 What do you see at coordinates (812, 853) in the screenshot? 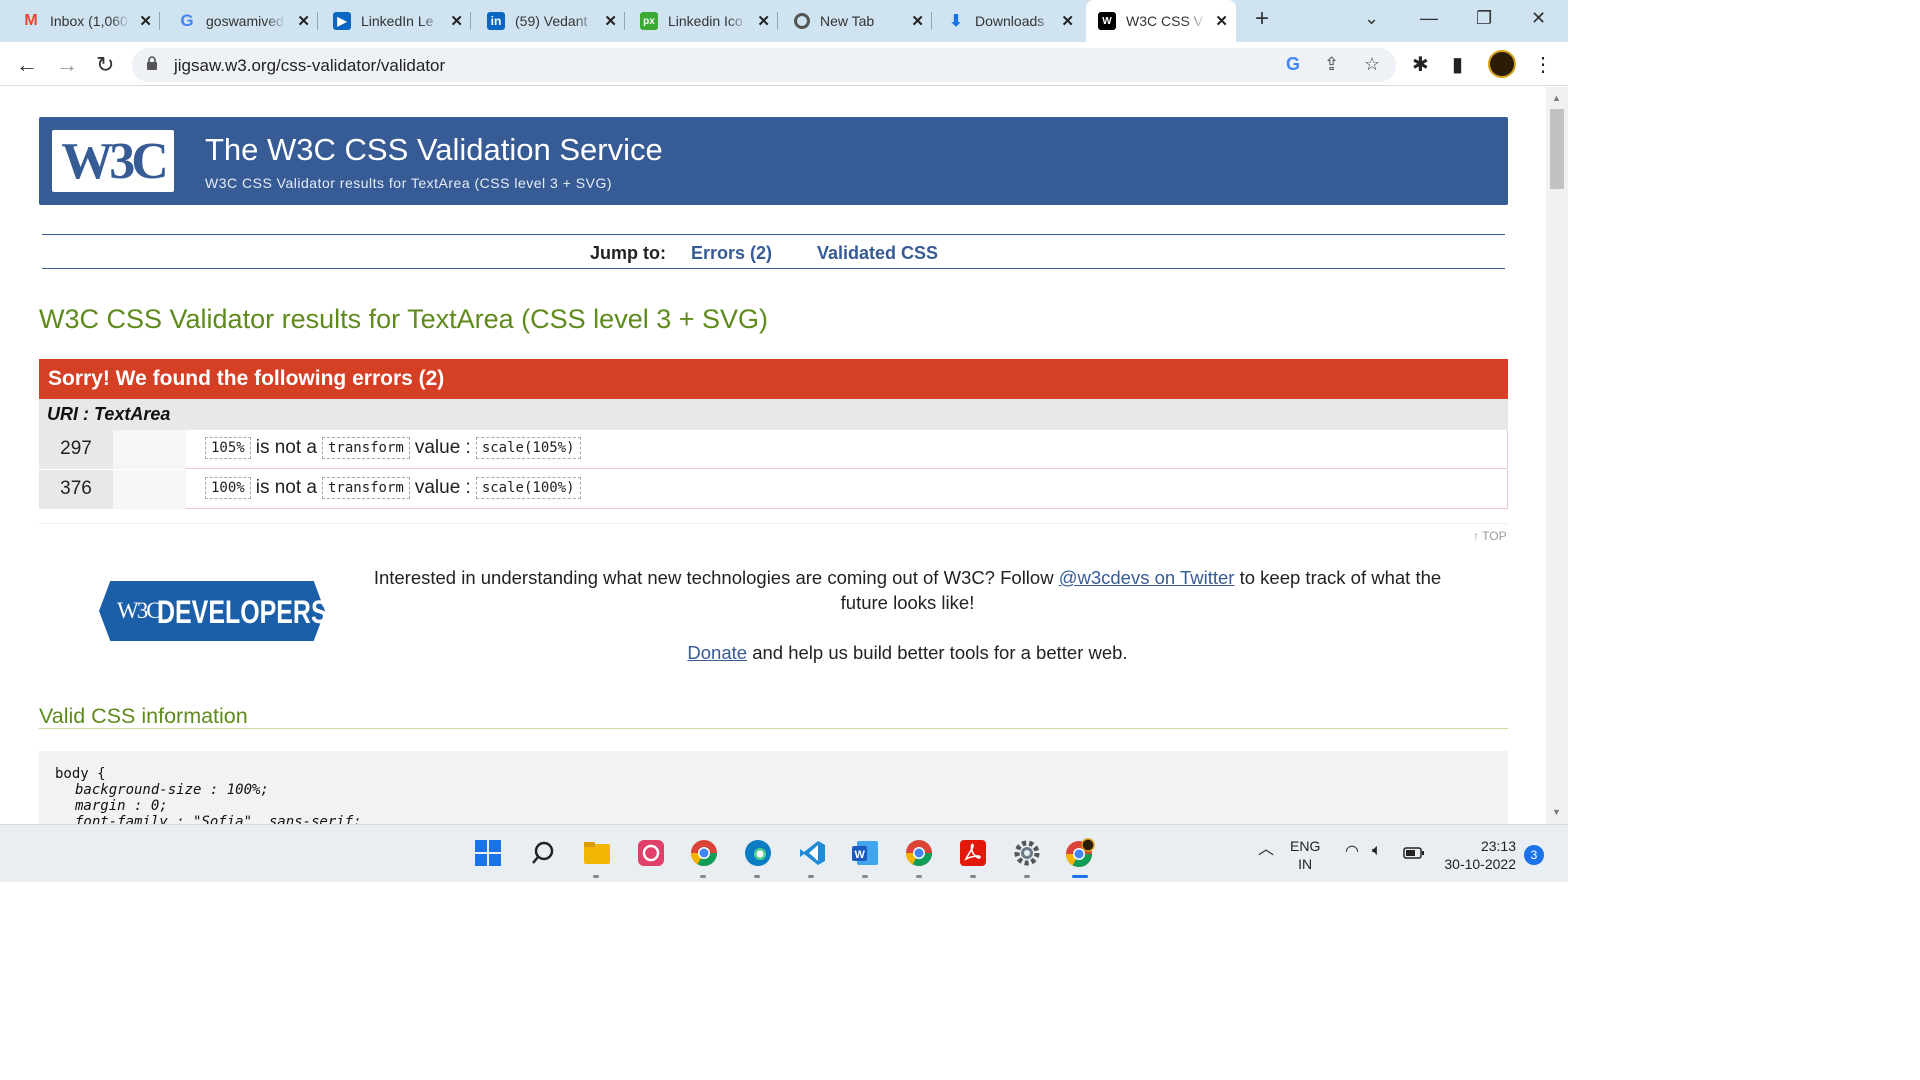
I see `vscode-icon` at bounding box center [812, 853].